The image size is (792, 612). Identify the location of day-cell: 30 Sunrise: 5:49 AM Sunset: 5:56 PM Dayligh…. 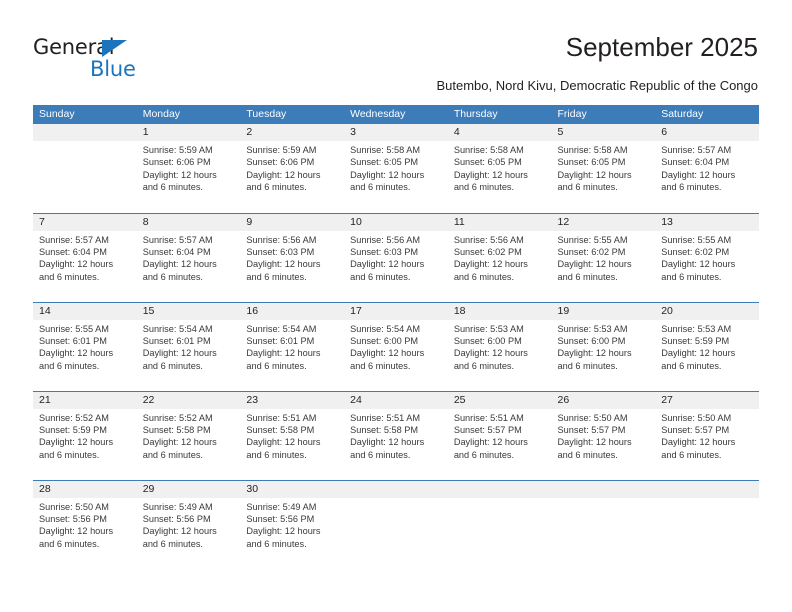
(292, 525).